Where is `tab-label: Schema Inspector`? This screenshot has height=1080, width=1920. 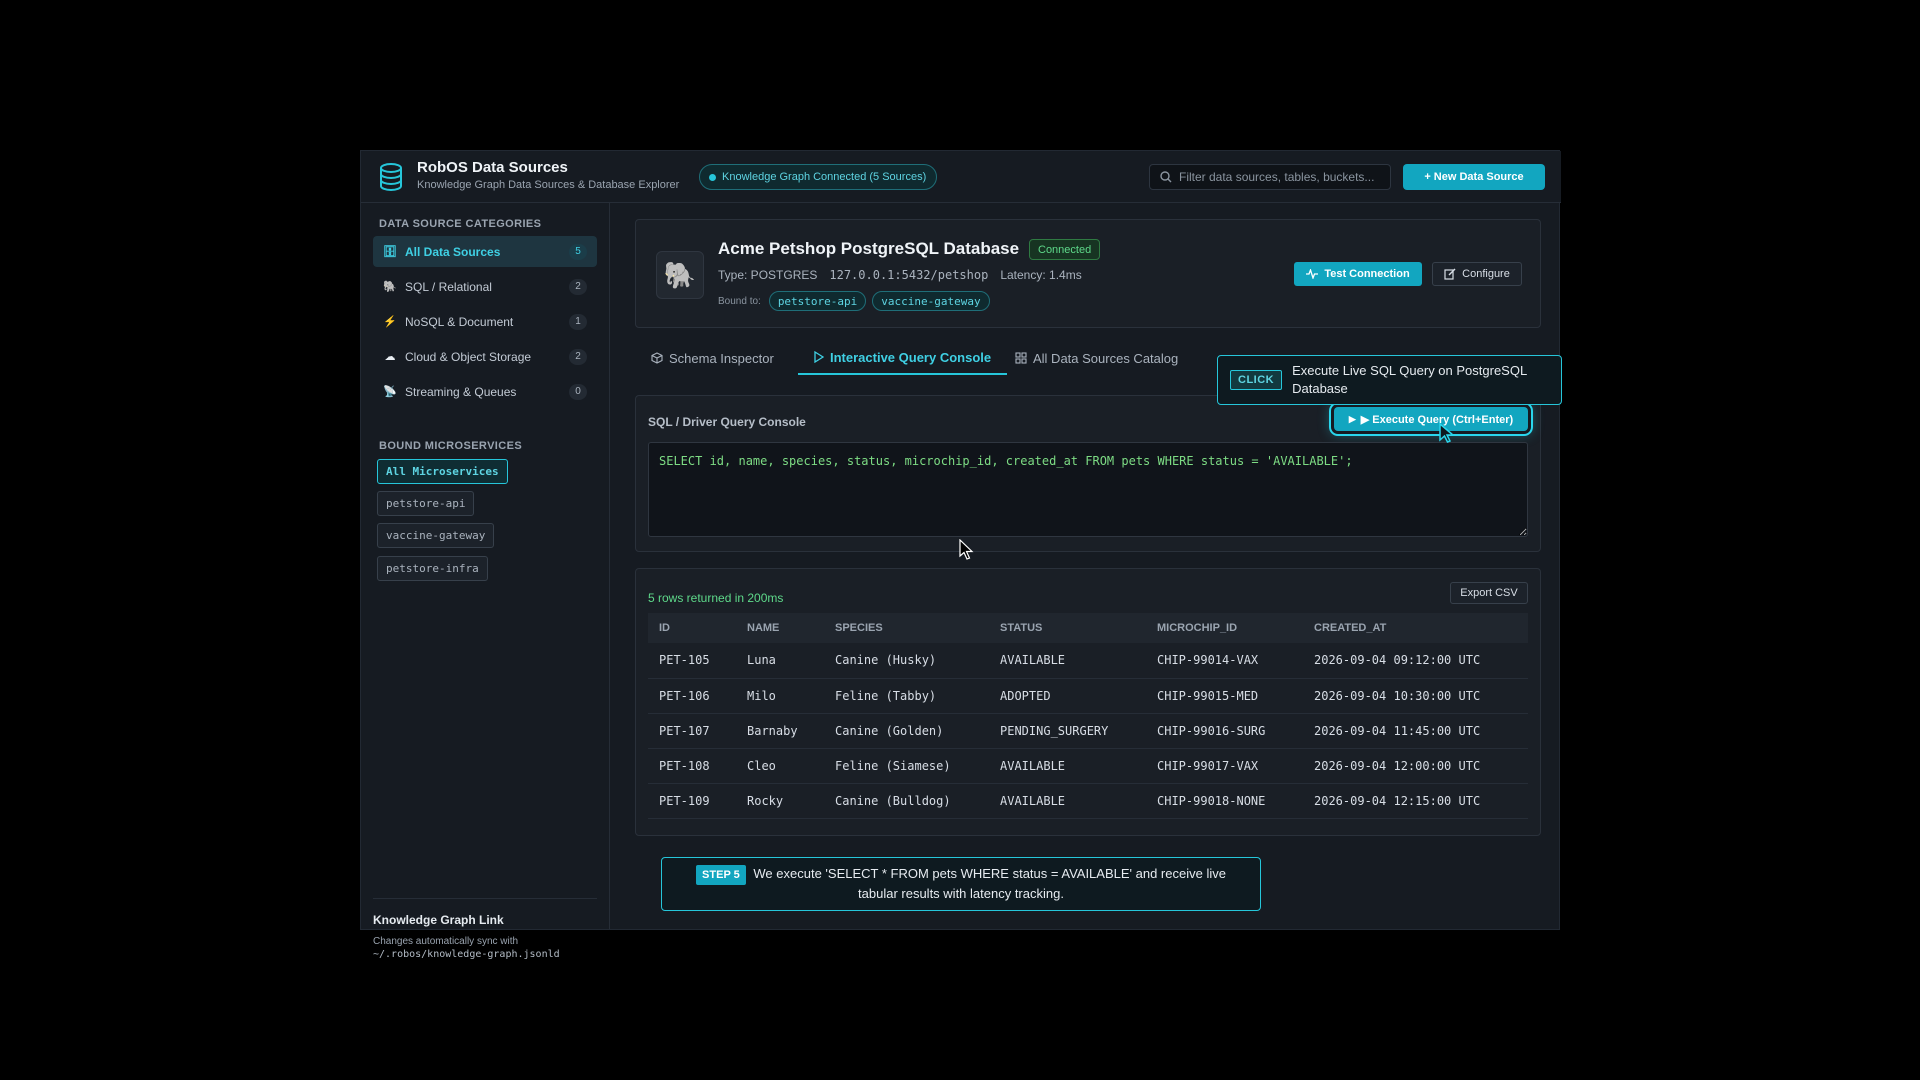 tab-label: Schema Inspector is located at coordinates (721, 358).